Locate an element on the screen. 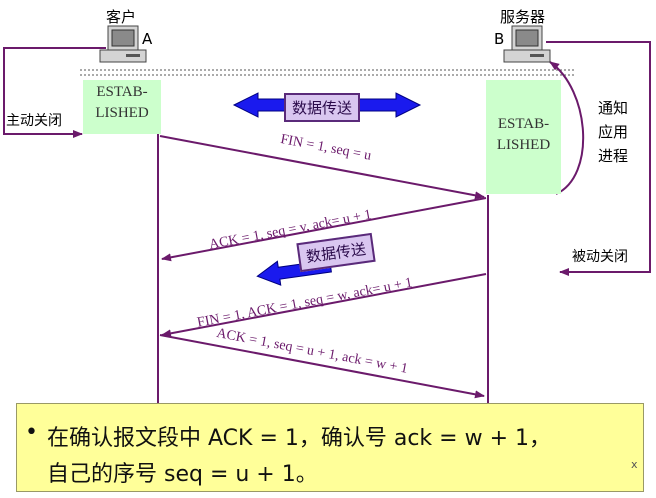 Image resolution: width=656 pixels, height=498 pixels. server-letter: B is located at coordinates (499, 39).